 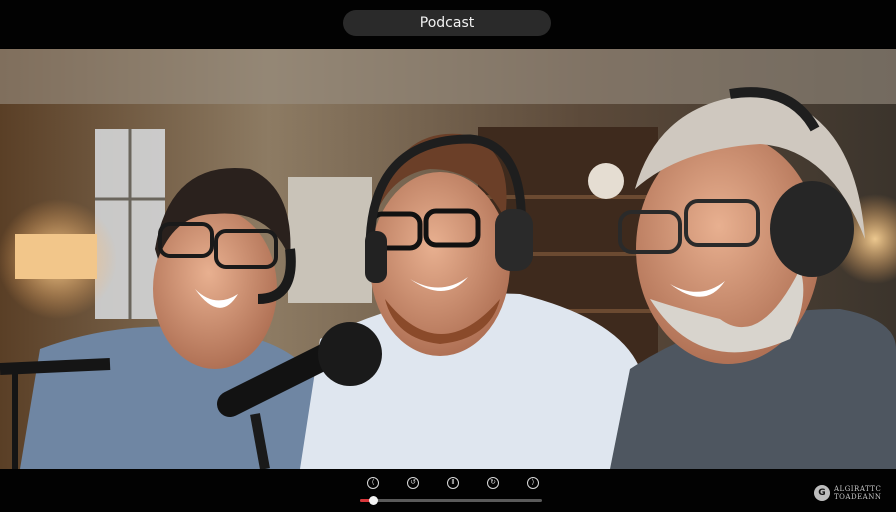 I want to click on top-bar: Podcast, so click(x=448, y=24).